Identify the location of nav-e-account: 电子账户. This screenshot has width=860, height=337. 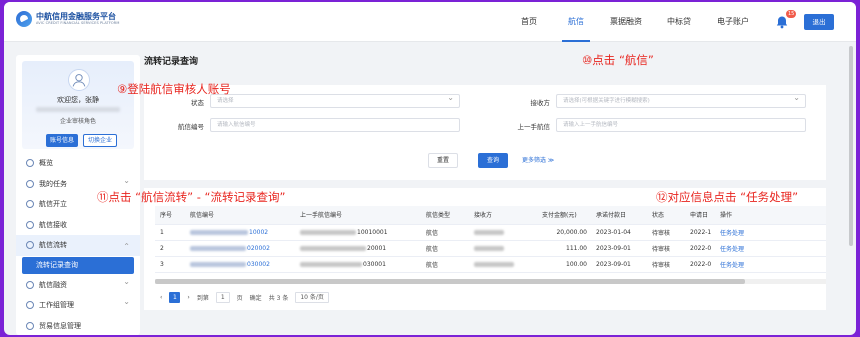
(733, 22).